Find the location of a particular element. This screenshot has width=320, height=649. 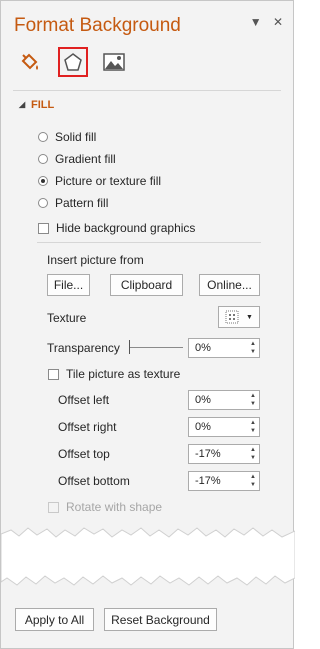

tile-picture-option: Tile picture as texture is located at coordinates (114, 374).